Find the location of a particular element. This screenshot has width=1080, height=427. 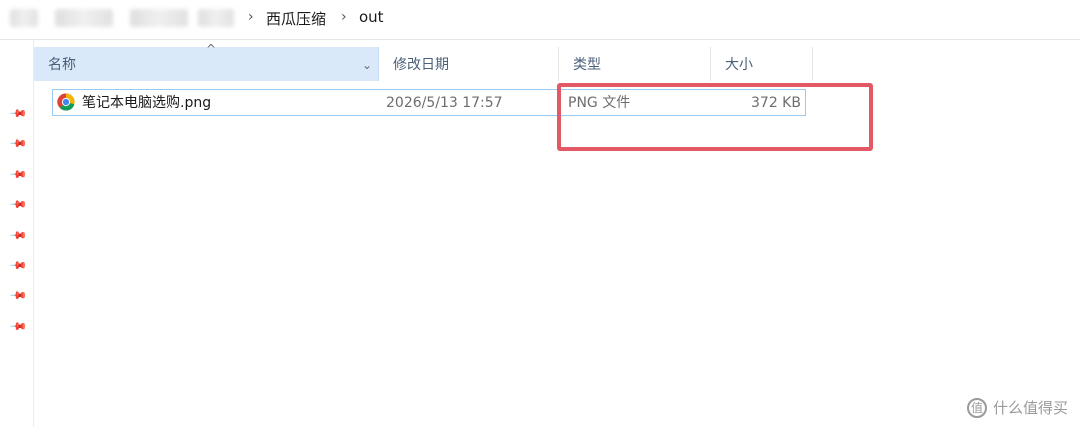

watermark-badge-icon: 值 is located at coordinates (976, 407).